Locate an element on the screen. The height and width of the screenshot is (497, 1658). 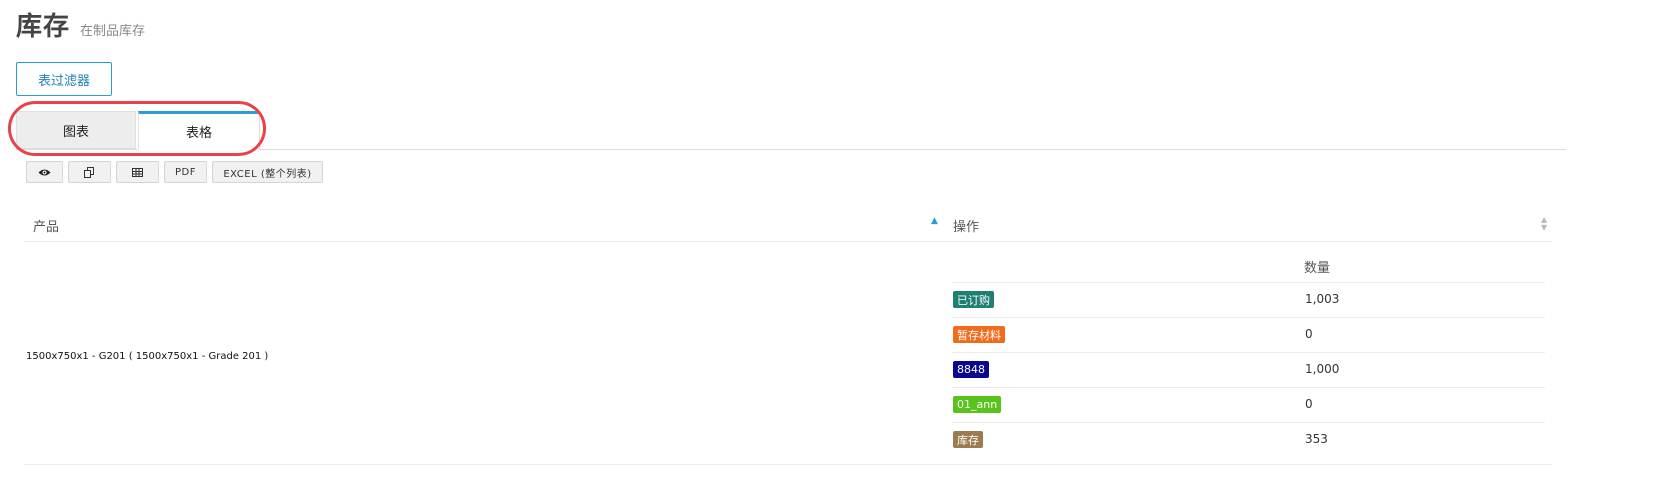
copy-button is located at coordinates (89, 172).